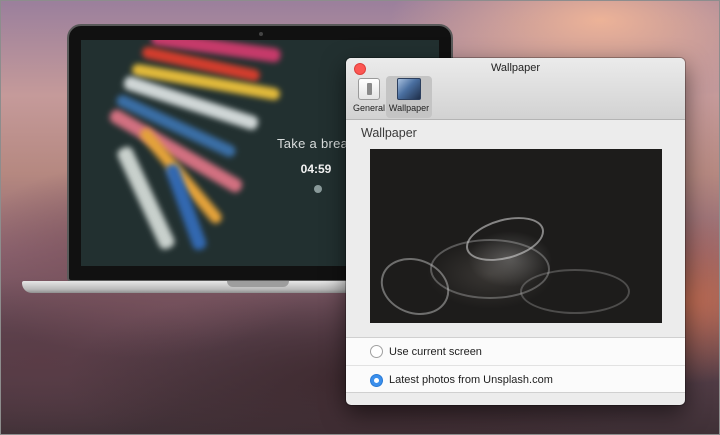  I want to click on option-label: Use current screen, so click(435, 351).